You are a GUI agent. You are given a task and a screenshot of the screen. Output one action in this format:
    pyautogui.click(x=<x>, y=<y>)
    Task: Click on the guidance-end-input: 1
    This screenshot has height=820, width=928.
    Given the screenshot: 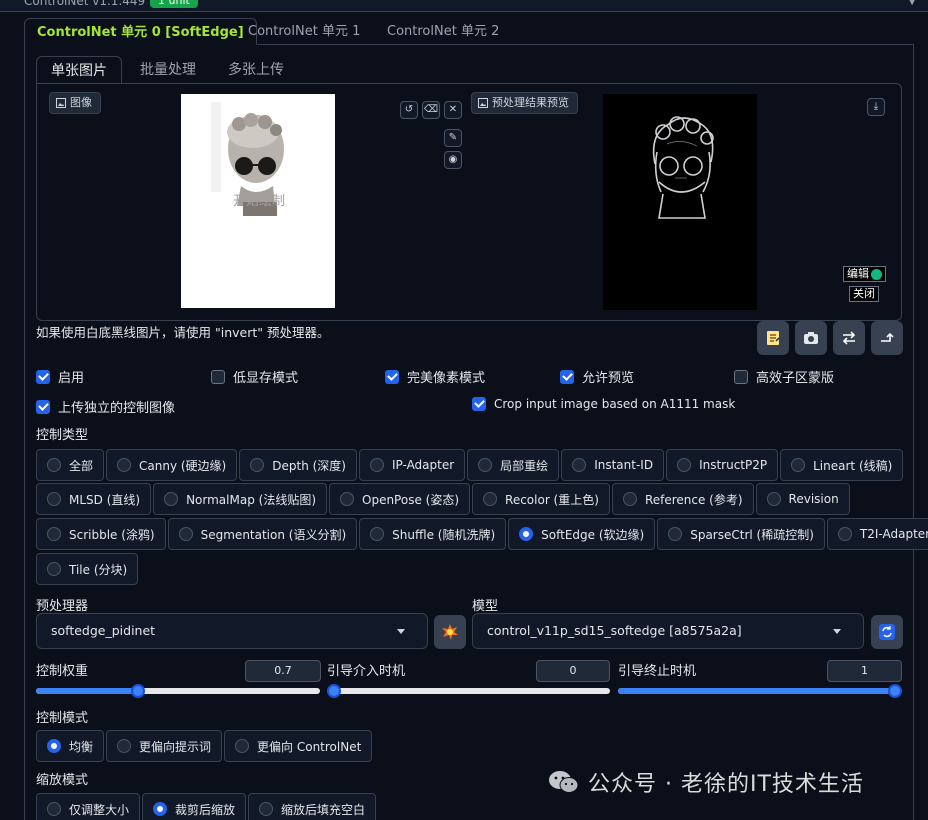 What is the action you would take?
    pyautogui.click(x=864, y=671)
    